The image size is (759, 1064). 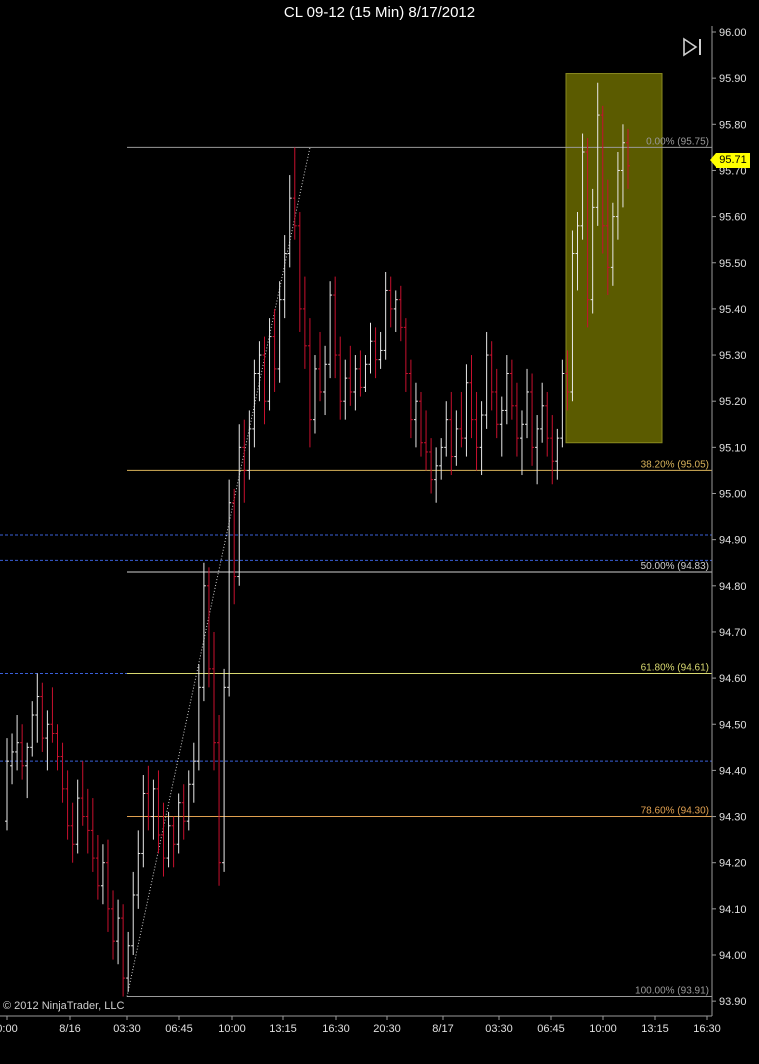 I want to click on y-tick-label: 94.70, so click(x=733, y=633).